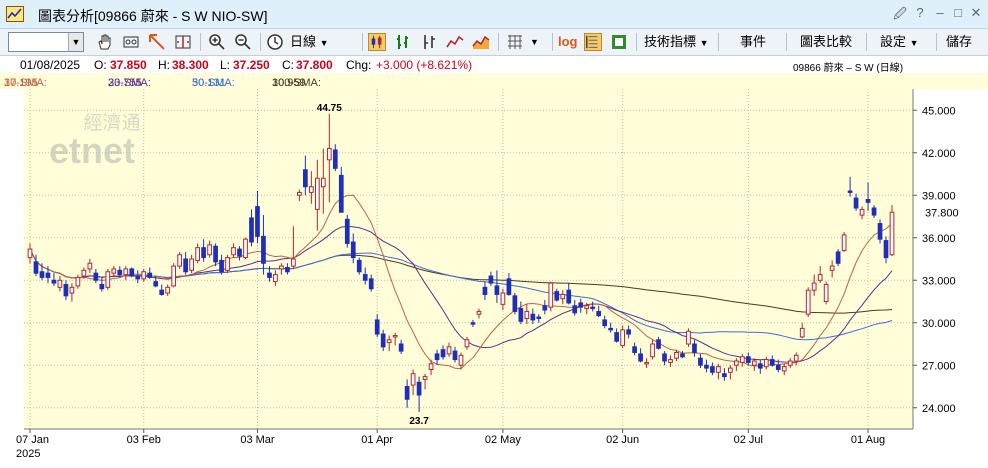  I want to click on attach-icon: 🖉, so click(900, 16).